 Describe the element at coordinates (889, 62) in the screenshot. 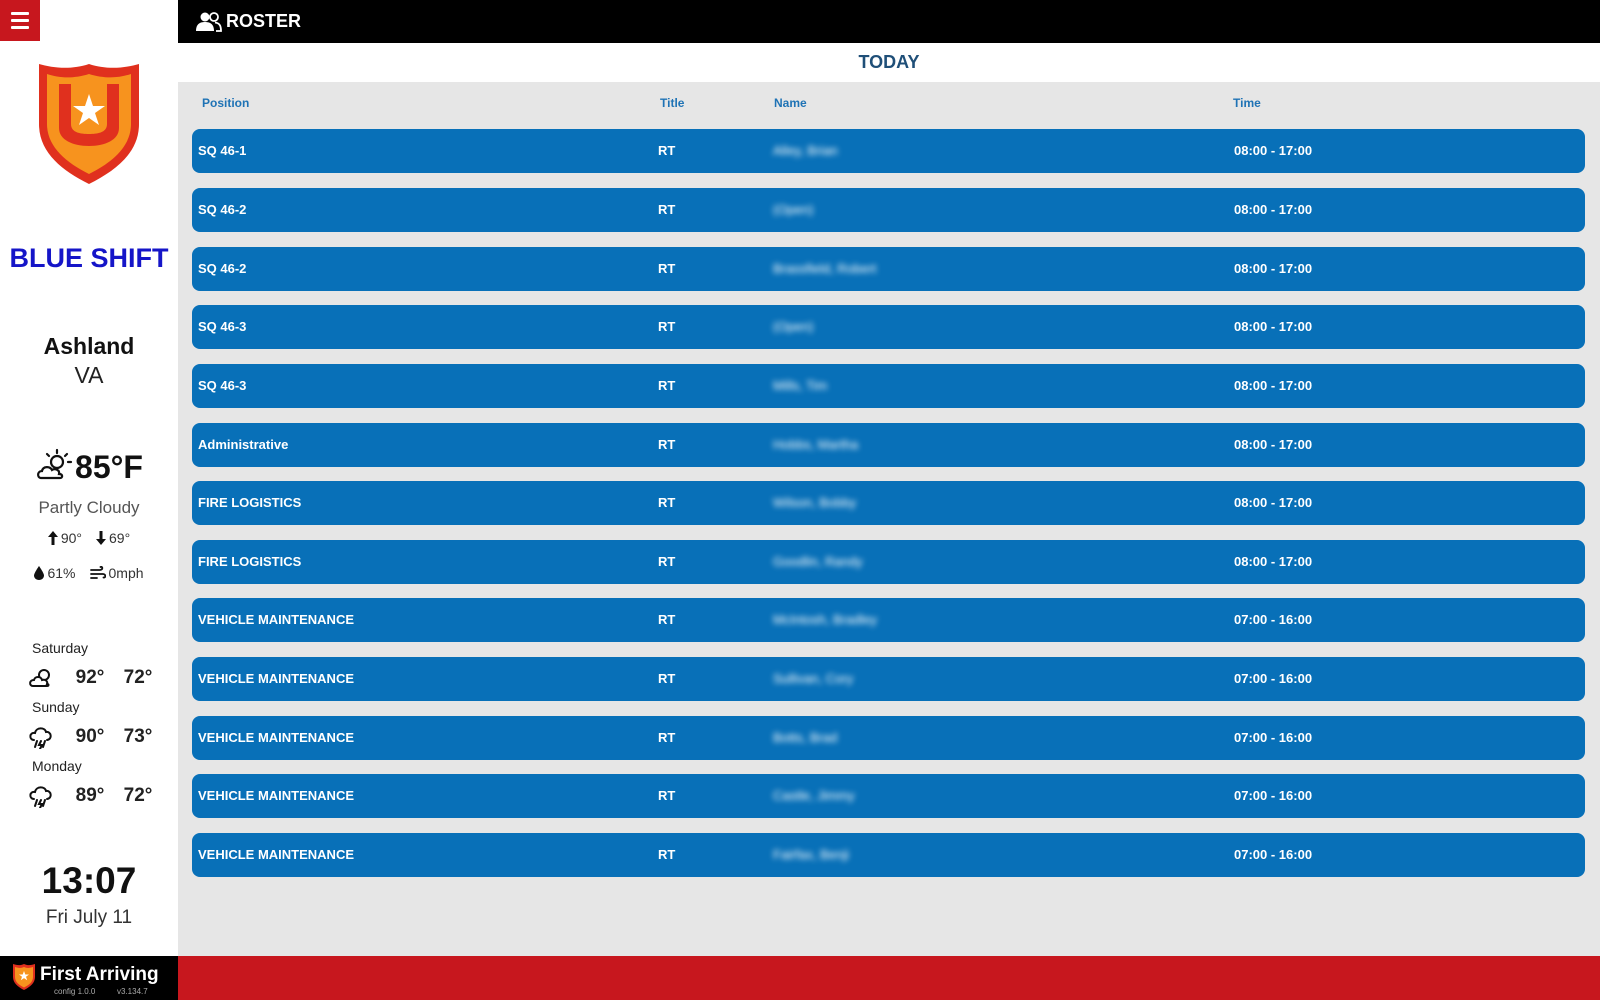

I see `day-label: TODAY` at that location.